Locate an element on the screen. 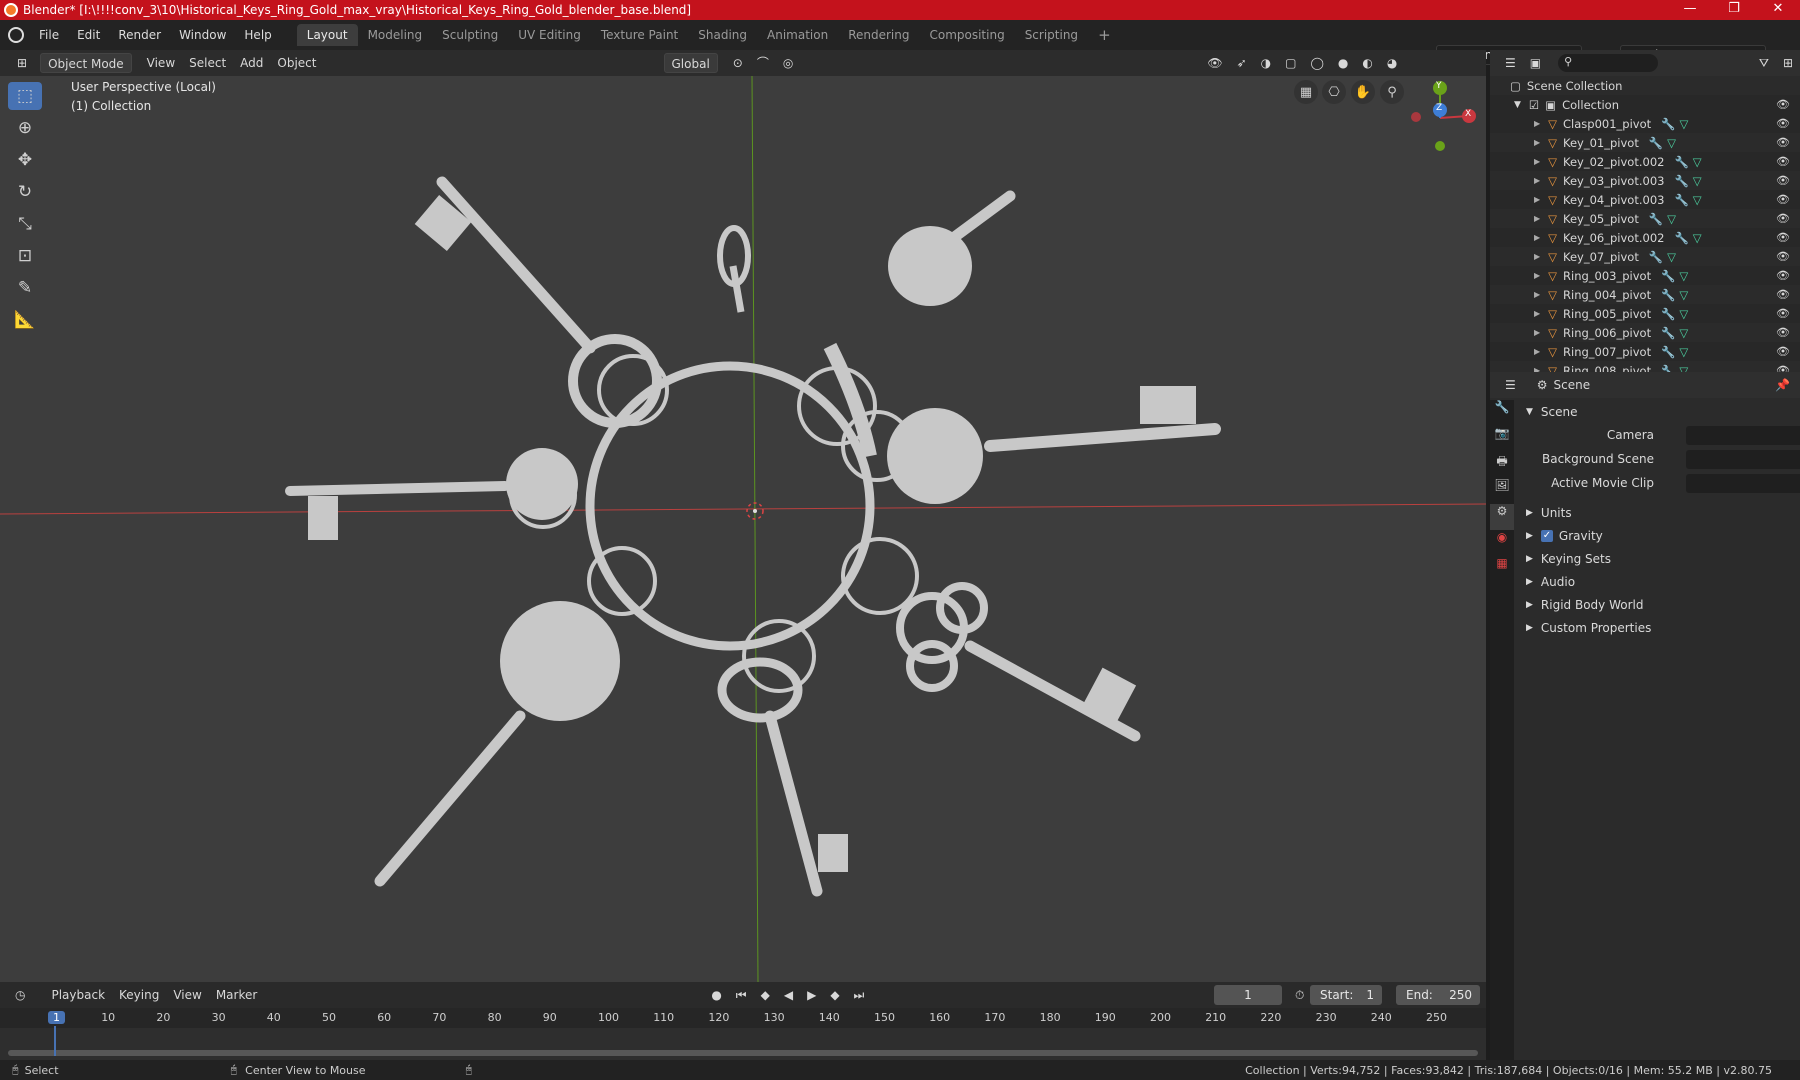  keying-sets-panel: ▶ Keying Sets is located at coordinates (1659, 558).